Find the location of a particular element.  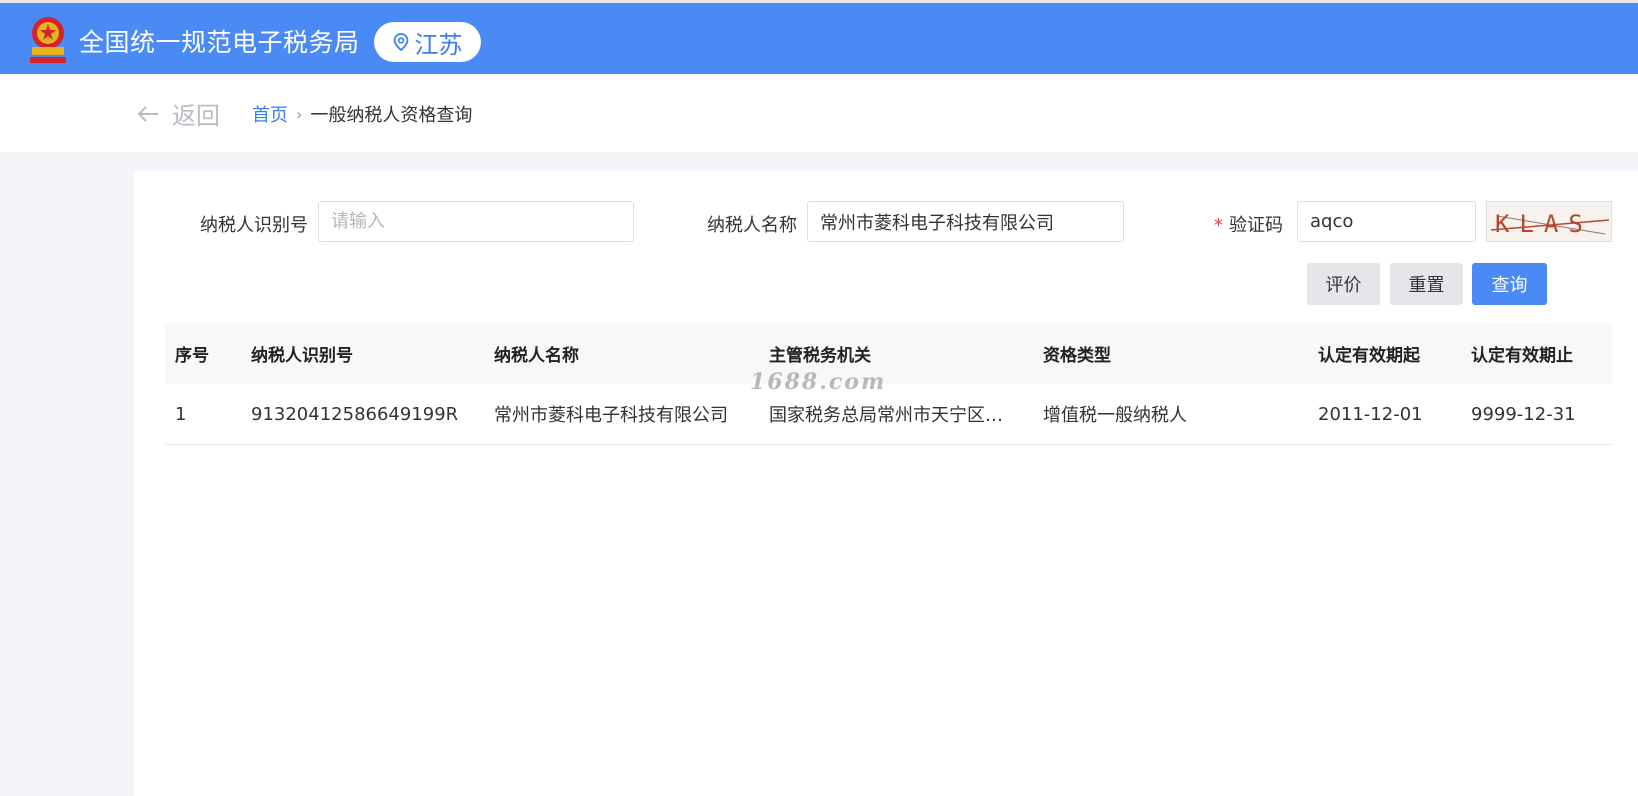

cell-index: 1 is located at coordinates (181, 414).